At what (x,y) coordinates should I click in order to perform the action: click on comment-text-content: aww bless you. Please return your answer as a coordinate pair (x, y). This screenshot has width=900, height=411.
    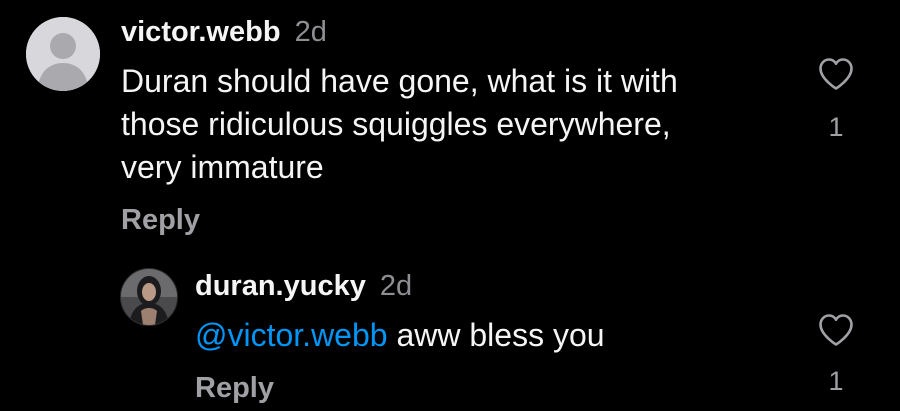
    Looking at the image, I should click on (496, 335).